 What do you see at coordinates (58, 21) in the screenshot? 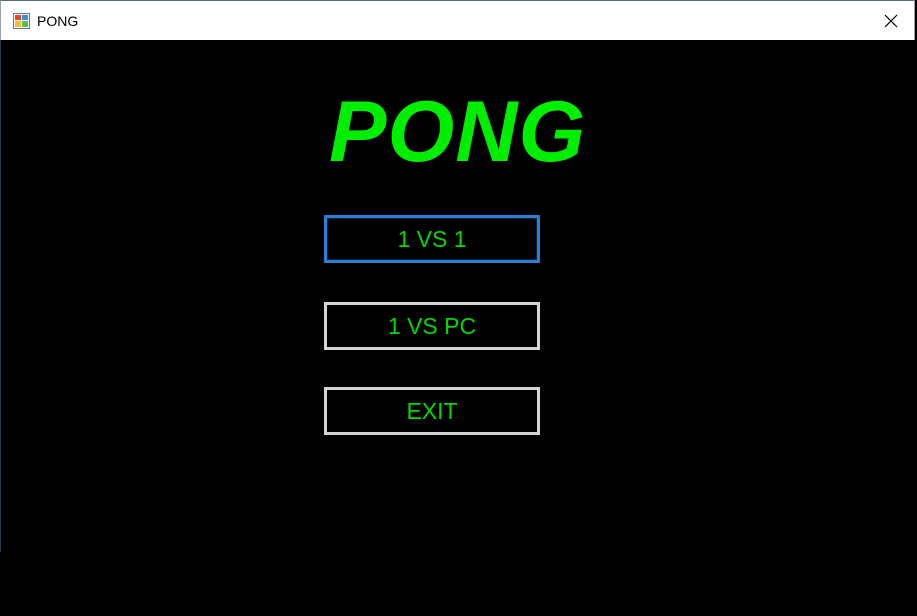
I see `window-title: PONG` at bounding box center [58, 21].